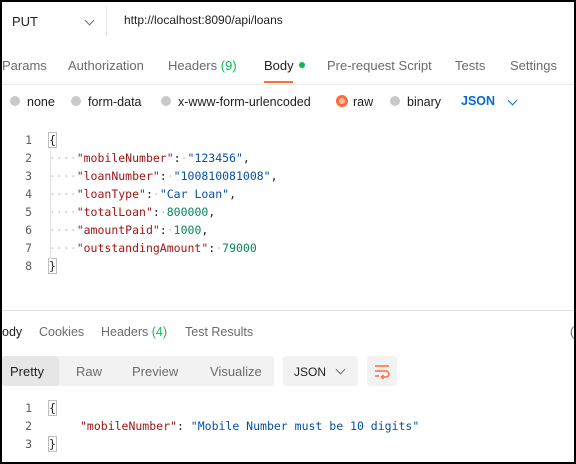 The image size is (576, 464). Describe the element at coordinates (166, 101) in the screenshot. I see `radio-urlencoded` at that location.